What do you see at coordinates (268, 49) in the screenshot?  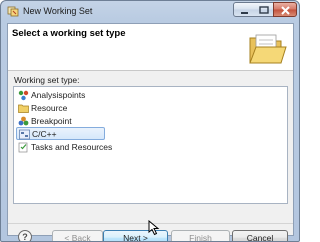 I see `open-folder-icon` at bounding box center [268, 49].